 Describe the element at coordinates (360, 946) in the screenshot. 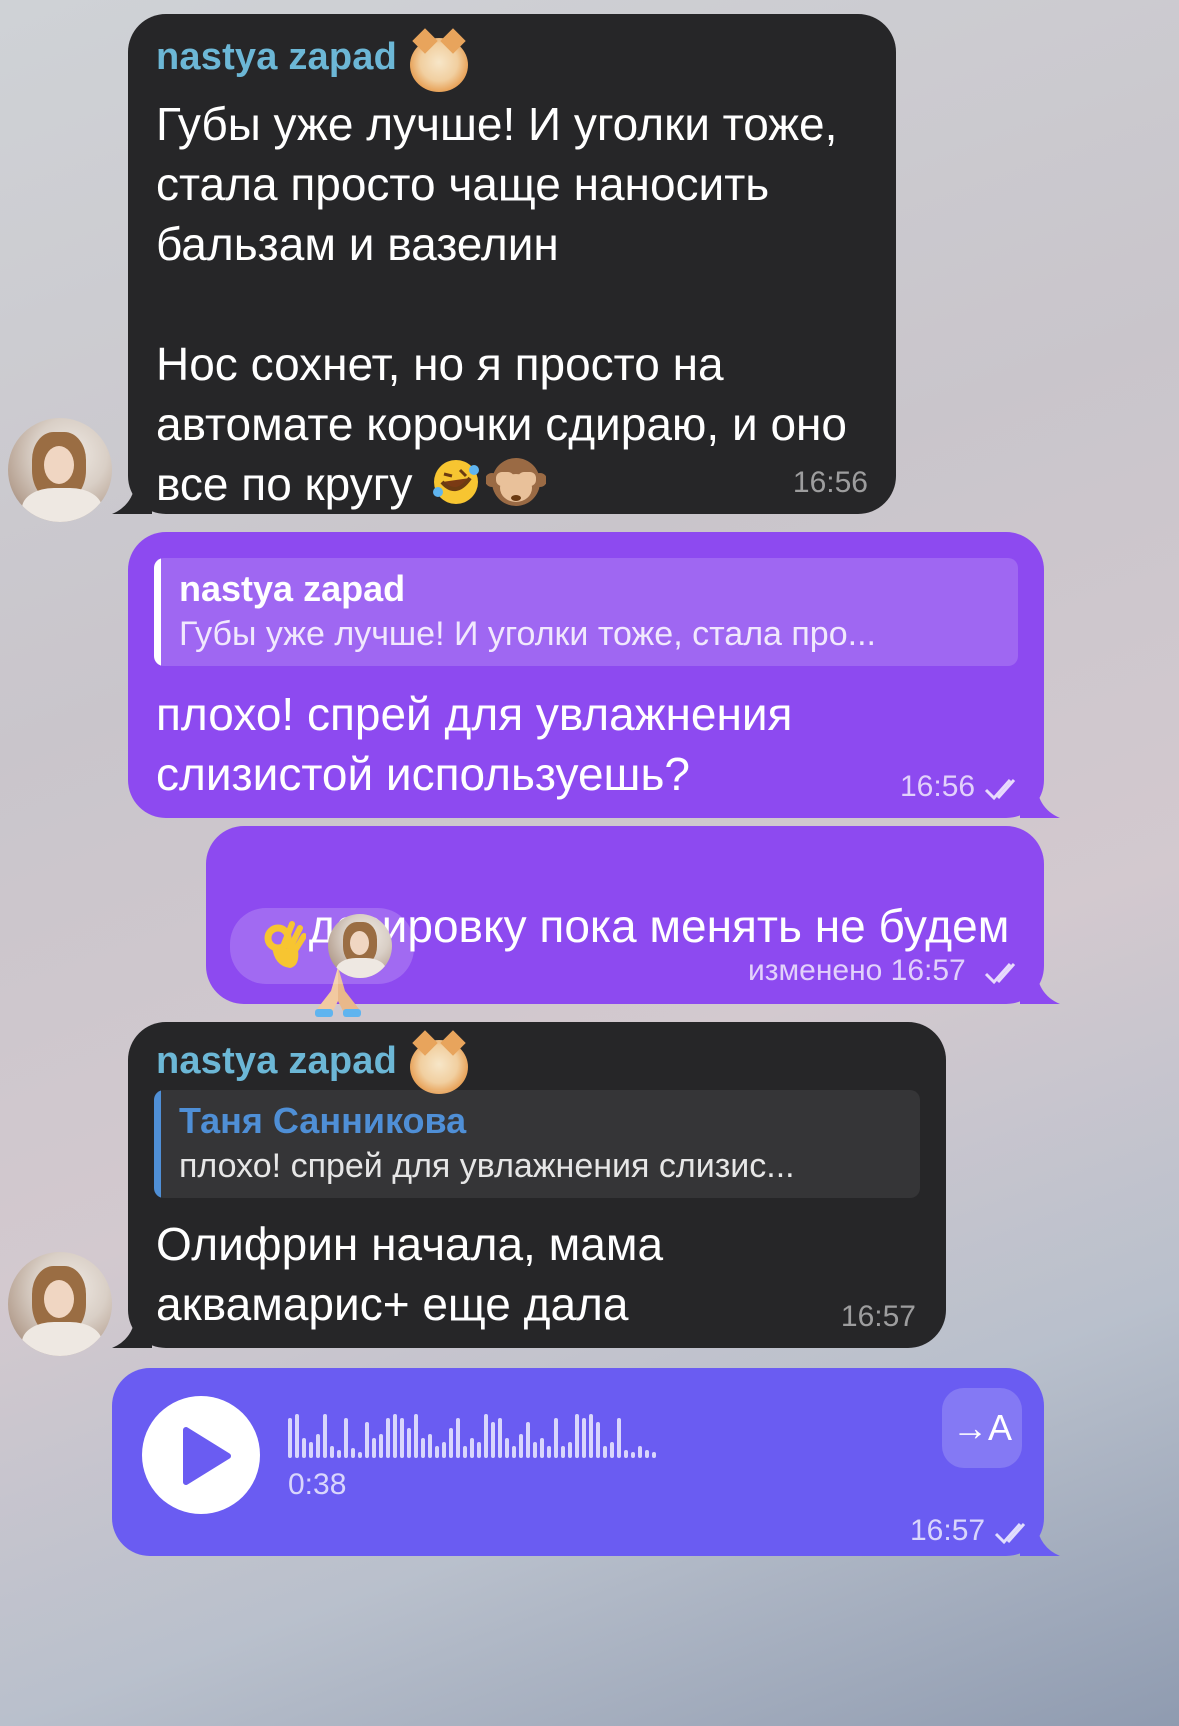

I see `reaction-avatar` at that location.